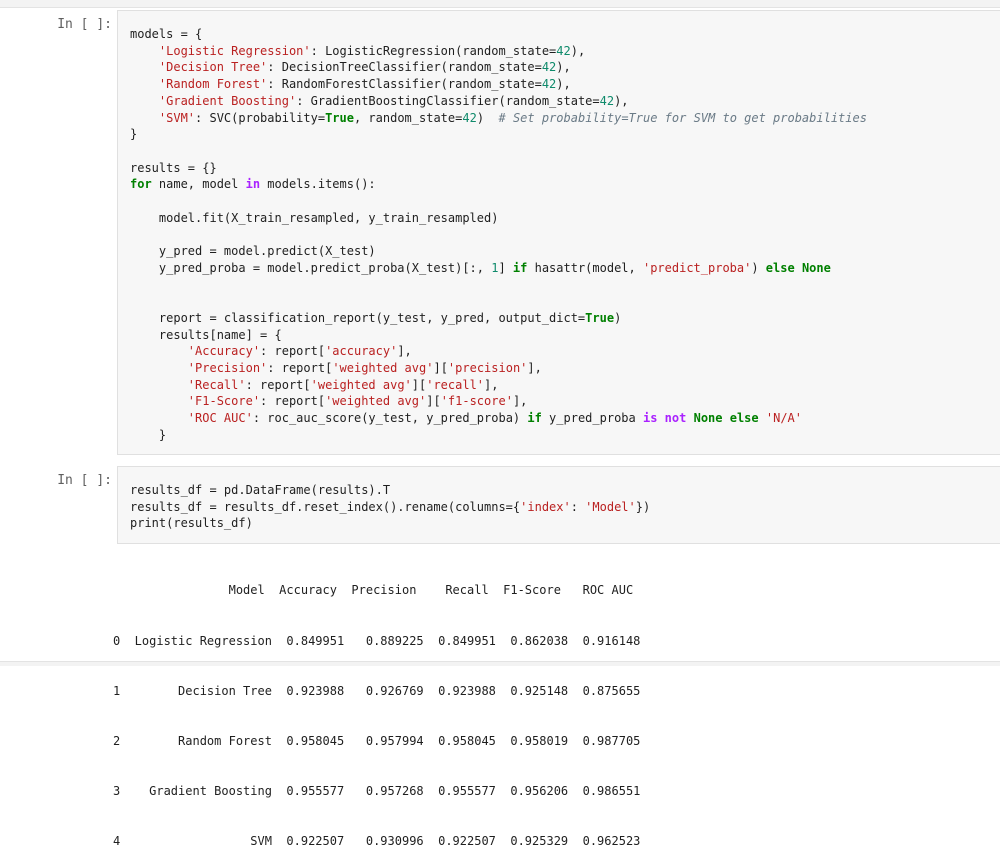 The image size is (1000, 866). Describe the element at coordinates (408, 117) in the screenshot. I see `code-token: , random_state=` at that location.